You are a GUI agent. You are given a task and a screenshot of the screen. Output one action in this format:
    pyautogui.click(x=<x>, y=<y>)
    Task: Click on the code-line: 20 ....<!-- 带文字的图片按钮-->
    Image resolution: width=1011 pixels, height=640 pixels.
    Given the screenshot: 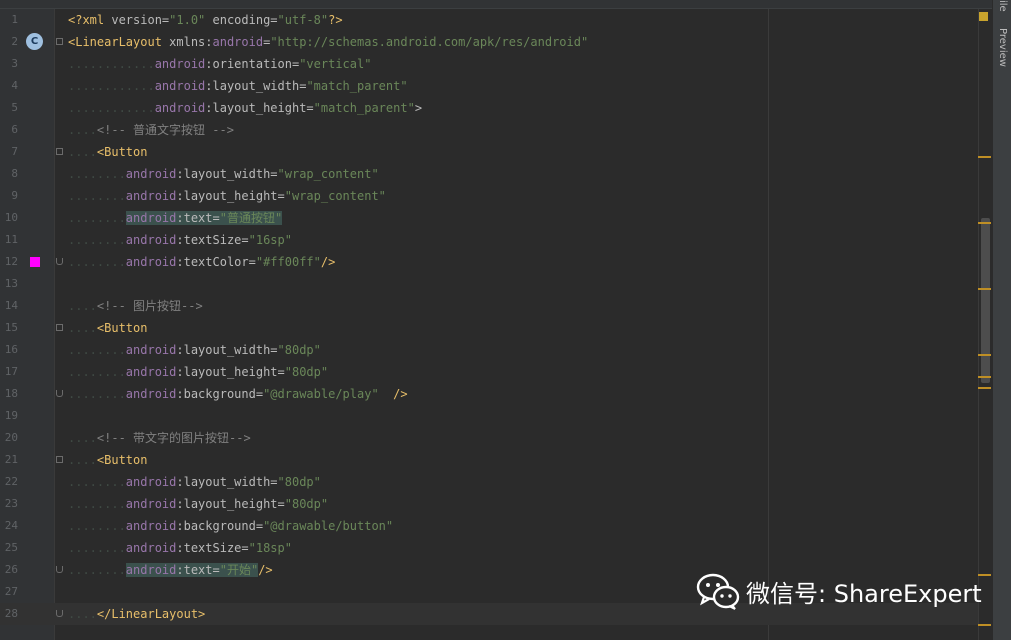 What is the action you would take?
    pyautogui.click(x=489, y=438)
    